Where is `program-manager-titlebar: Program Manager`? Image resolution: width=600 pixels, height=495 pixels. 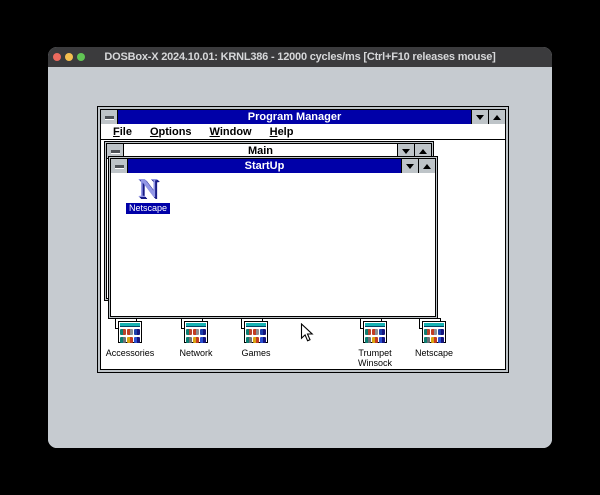 program-manager-titlebar: Program Manager is located at coordinates (303, 117).